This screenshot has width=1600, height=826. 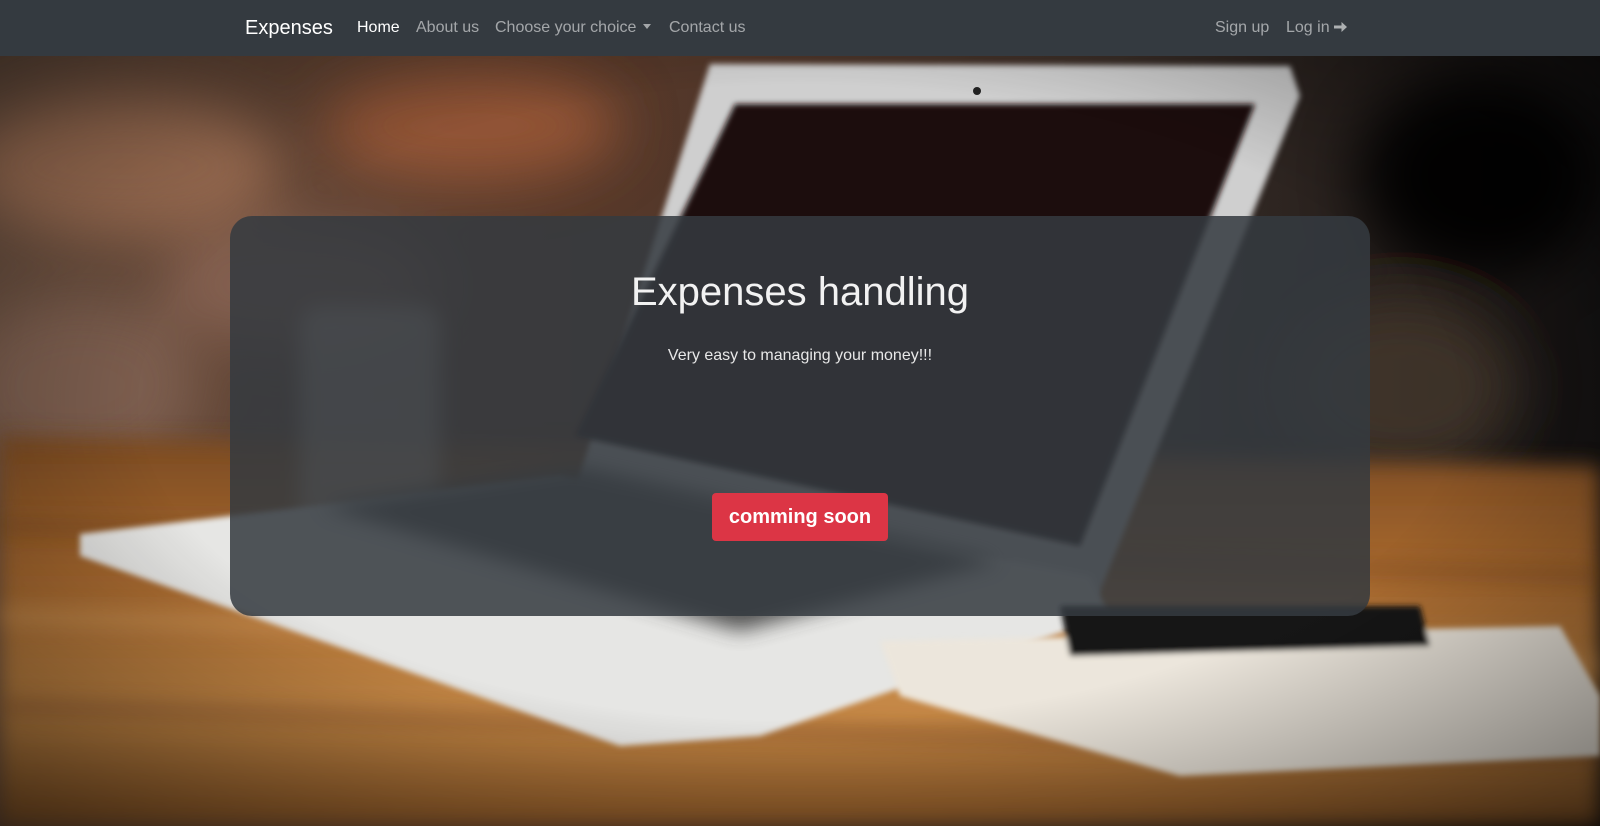 What do you see at coordinates (447, 28) in the screenshot?
I see `nav-about-link: About us` at bounding box center [447, 28].